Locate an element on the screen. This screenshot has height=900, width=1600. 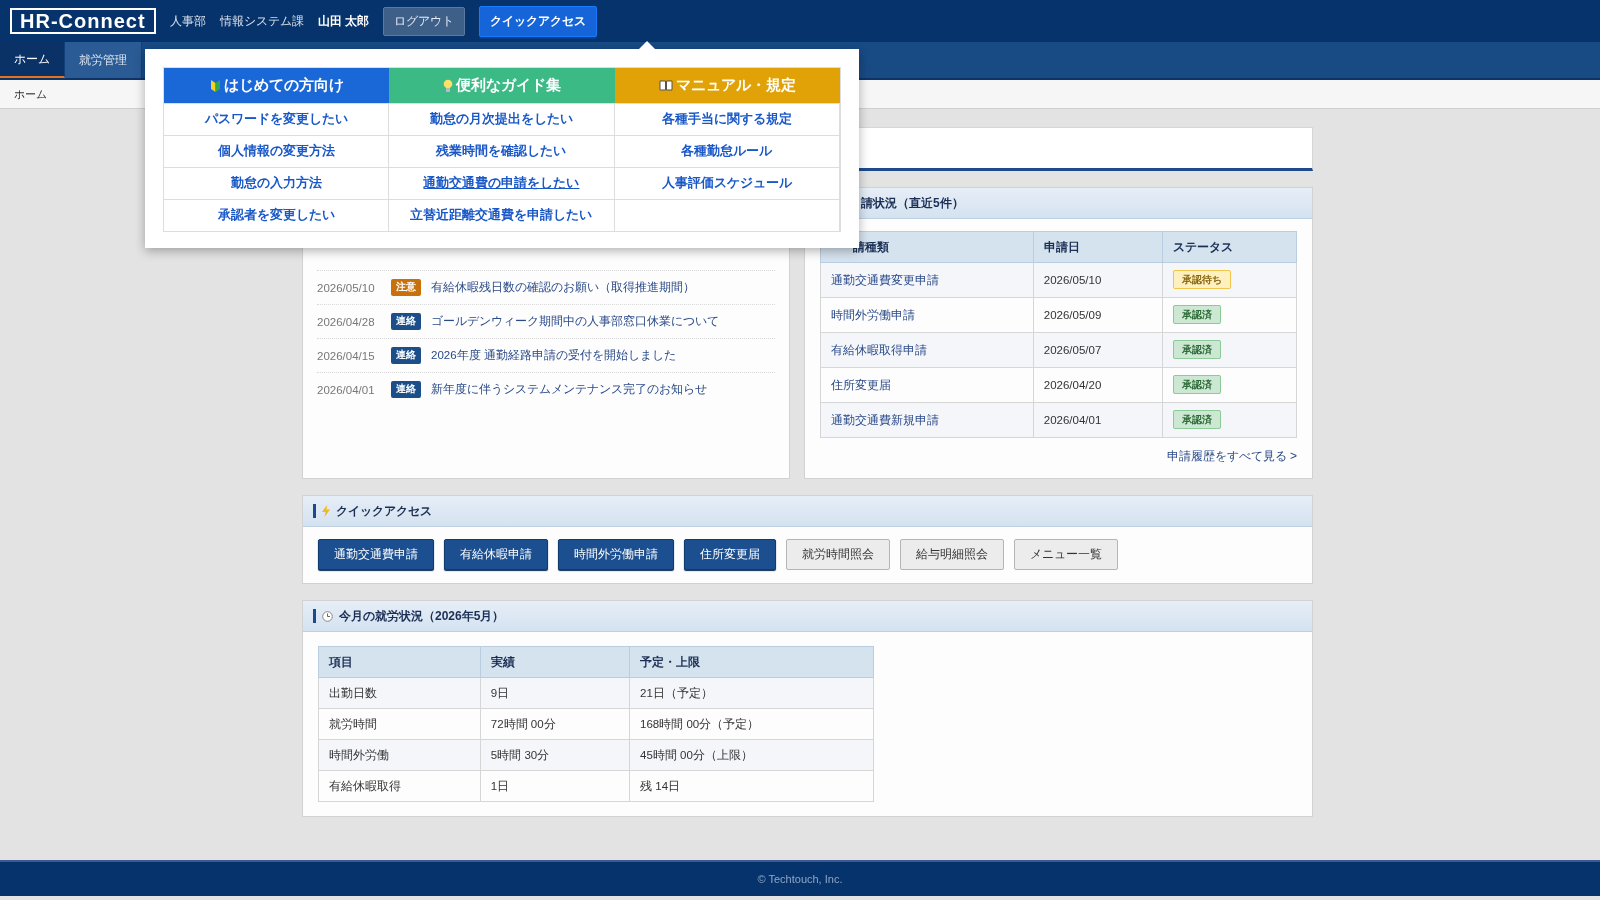
menu-link: 残業時間を確認したい is located at coordinates (501, 151).